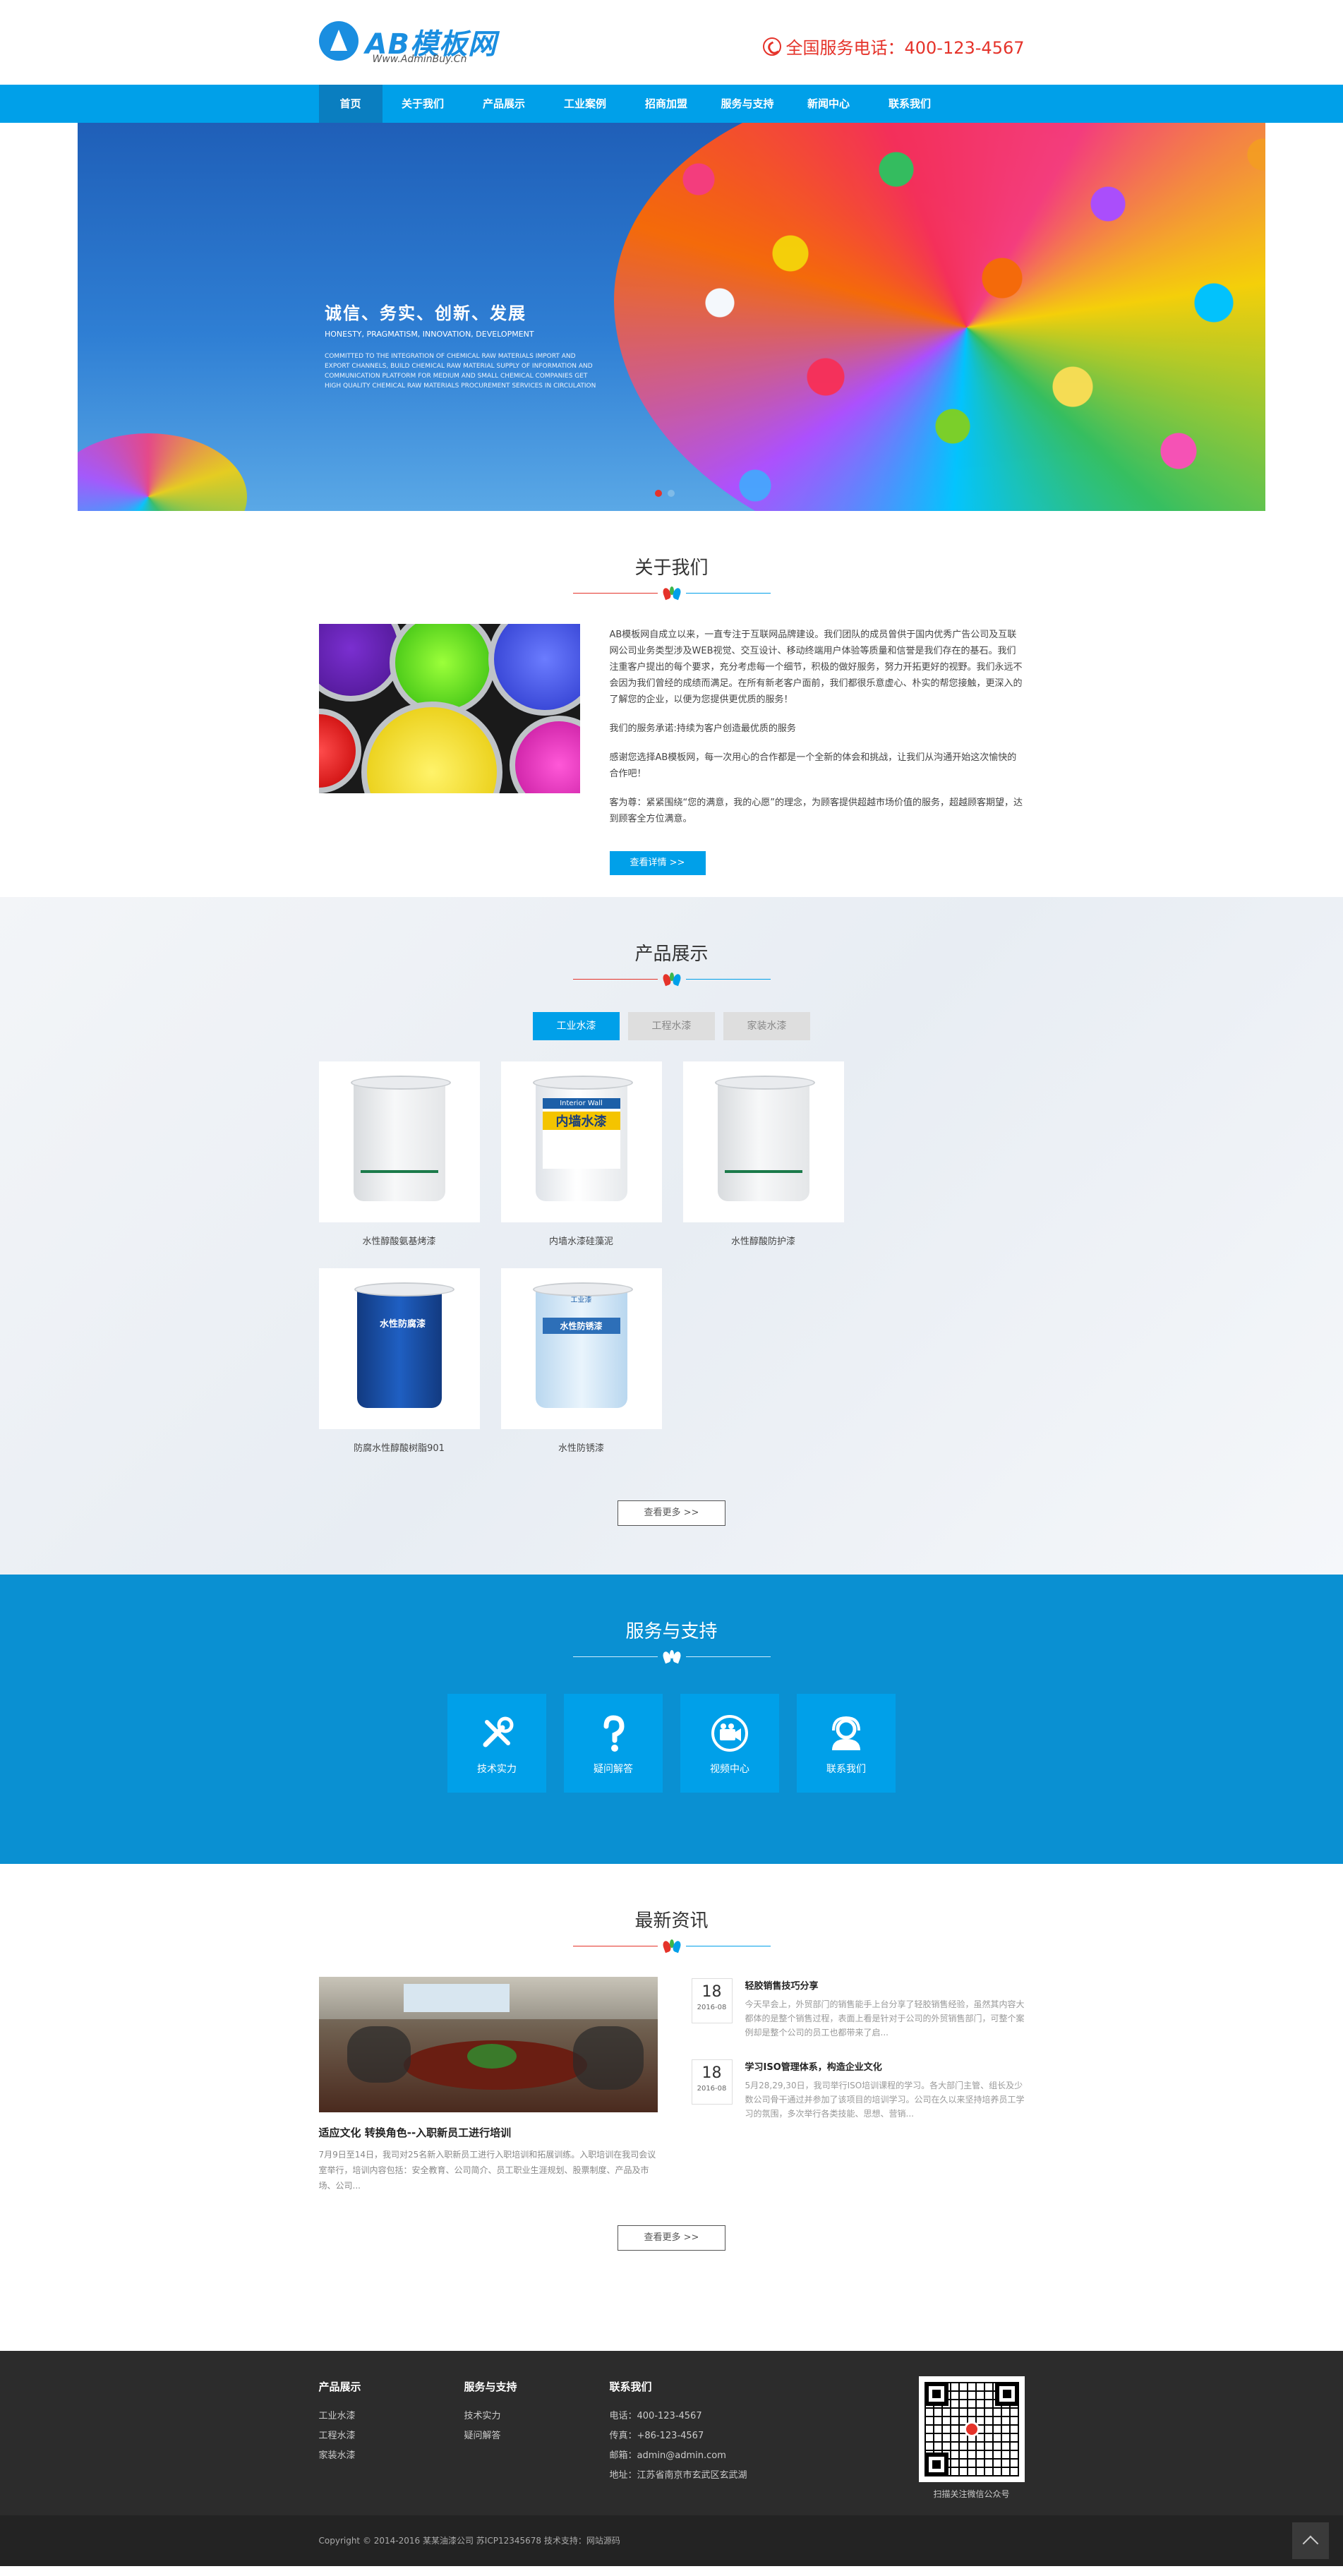 The image size is (1343, 2576). I want to click on product-name: 内墙水漆硅藻泥, so click(580, 1241).